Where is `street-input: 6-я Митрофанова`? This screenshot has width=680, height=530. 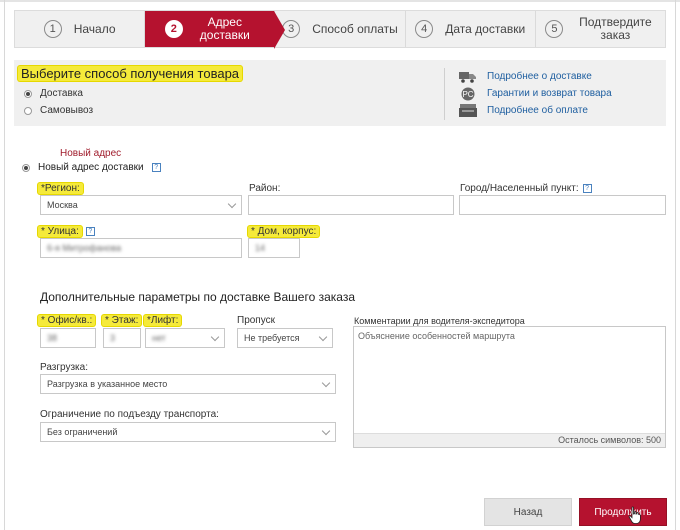
street-input: 6-я Митрофанова is located at coordinates (141, 248).